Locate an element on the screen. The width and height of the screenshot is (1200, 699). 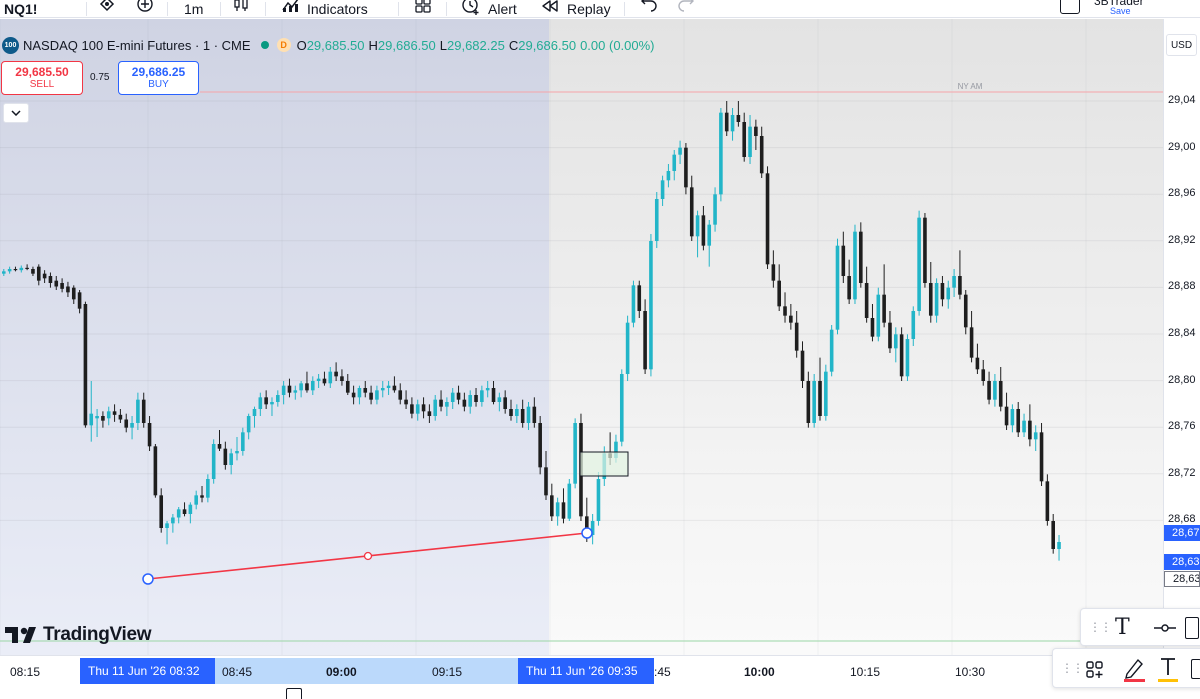
toolbar-divider is located at coordinates (86, 9).